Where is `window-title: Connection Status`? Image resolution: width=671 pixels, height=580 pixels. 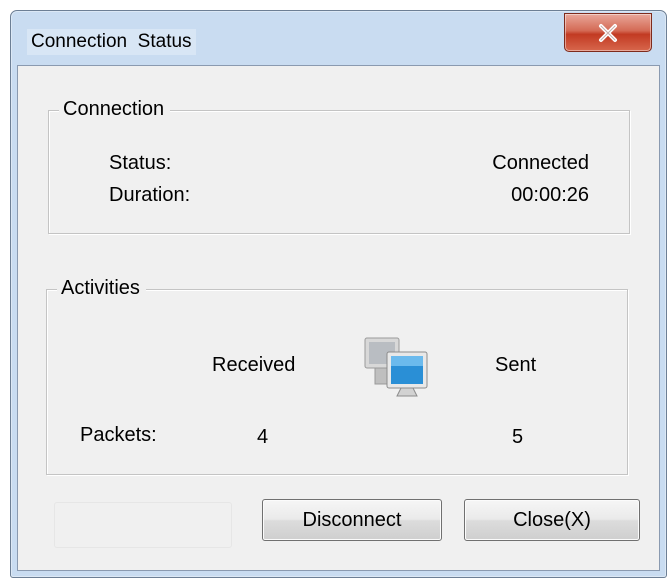
window-title: Connection Status is located at coordinates (111, 42).